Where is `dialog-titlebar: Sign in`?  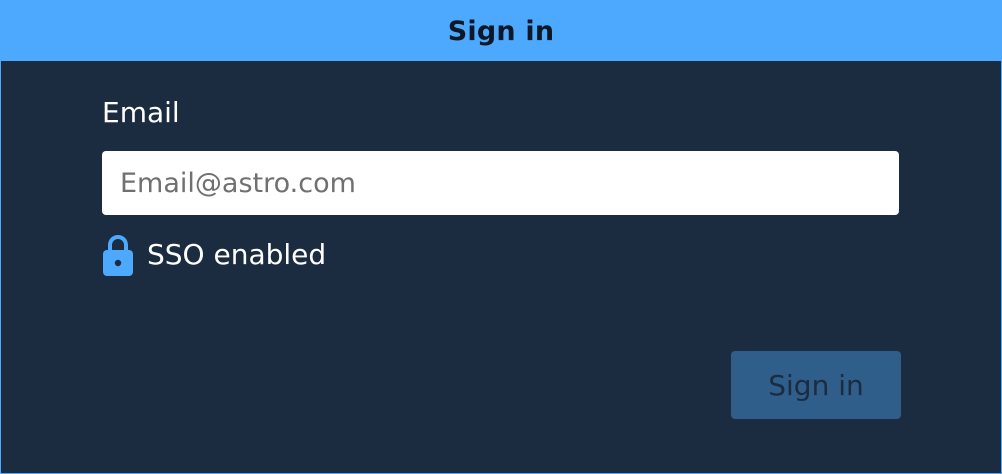 dialog-titlebar: Sign in is located at coordinates (501, 31).